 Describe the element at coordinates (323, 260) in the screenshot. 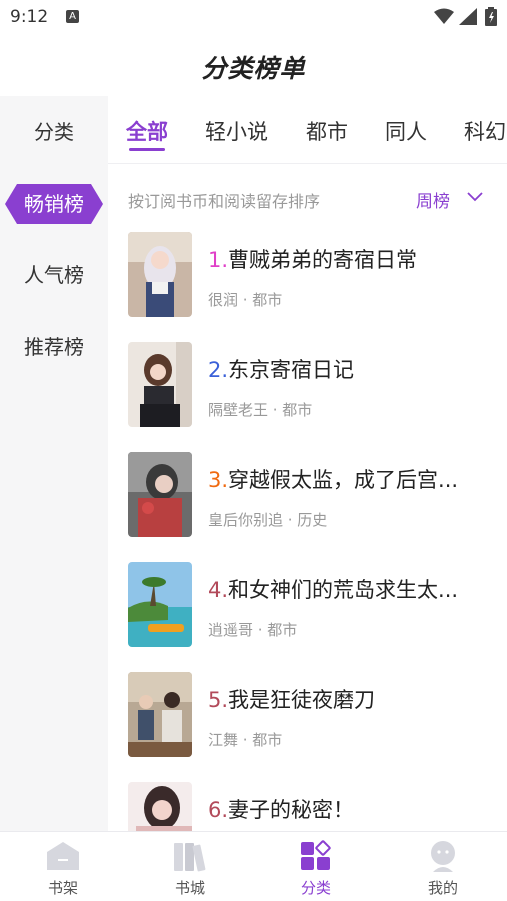

I see `book-name: 曹贼弟弟的寄宿日常` at that location.